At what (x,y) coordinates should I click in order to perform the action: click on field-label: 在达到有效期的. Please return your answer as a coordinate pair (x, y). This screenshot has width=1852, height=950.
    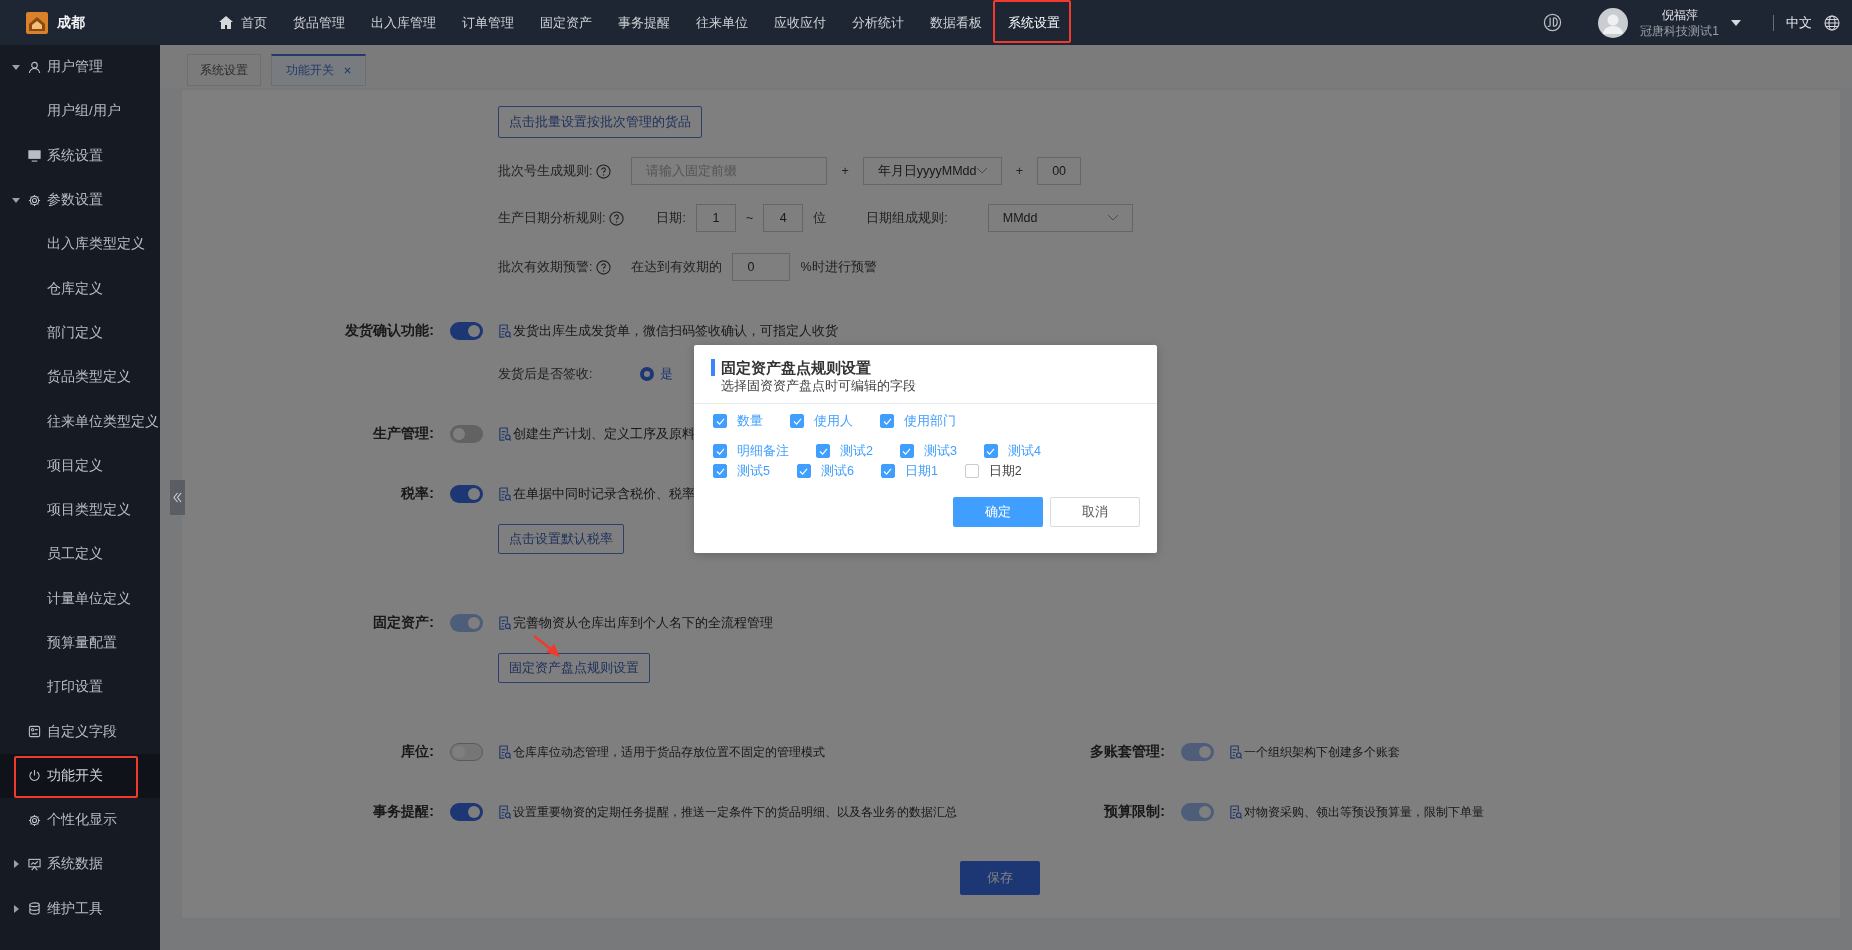
    Looking at the image, I should click on (677, 267).